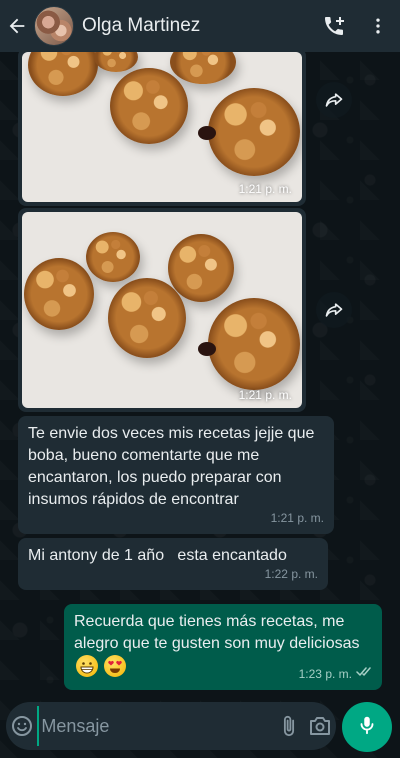 Image resolution: width=400 pixels, height=758 pixels. Describe the element at coordinates (21, 726) in the screenshot. I see `emoji-sticker-icon` at that location.